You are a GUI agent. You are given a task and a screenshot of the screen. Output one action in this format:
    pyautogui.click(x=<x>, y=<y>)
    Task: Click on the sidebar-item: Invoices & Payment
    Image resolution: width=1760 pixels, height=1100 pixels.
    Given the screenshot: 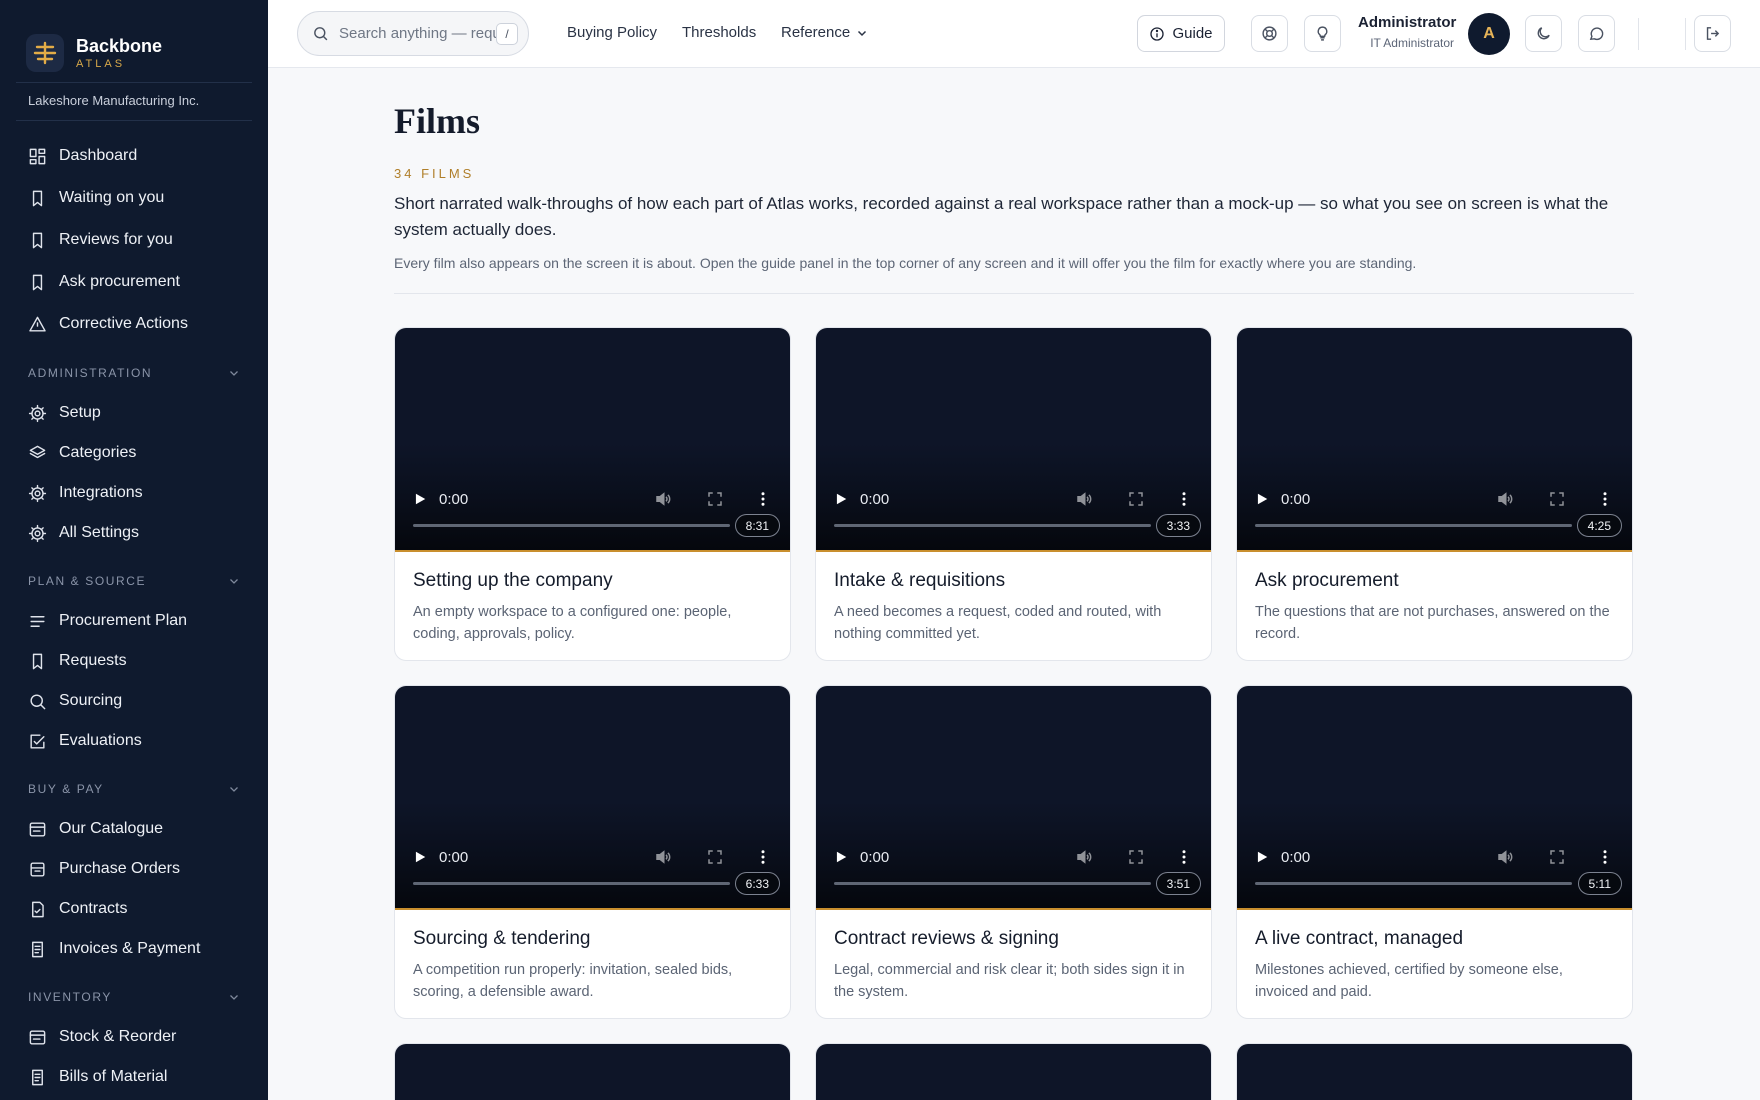 What is the action you would take?
    pyautogui.click(x=134, y=949)
    